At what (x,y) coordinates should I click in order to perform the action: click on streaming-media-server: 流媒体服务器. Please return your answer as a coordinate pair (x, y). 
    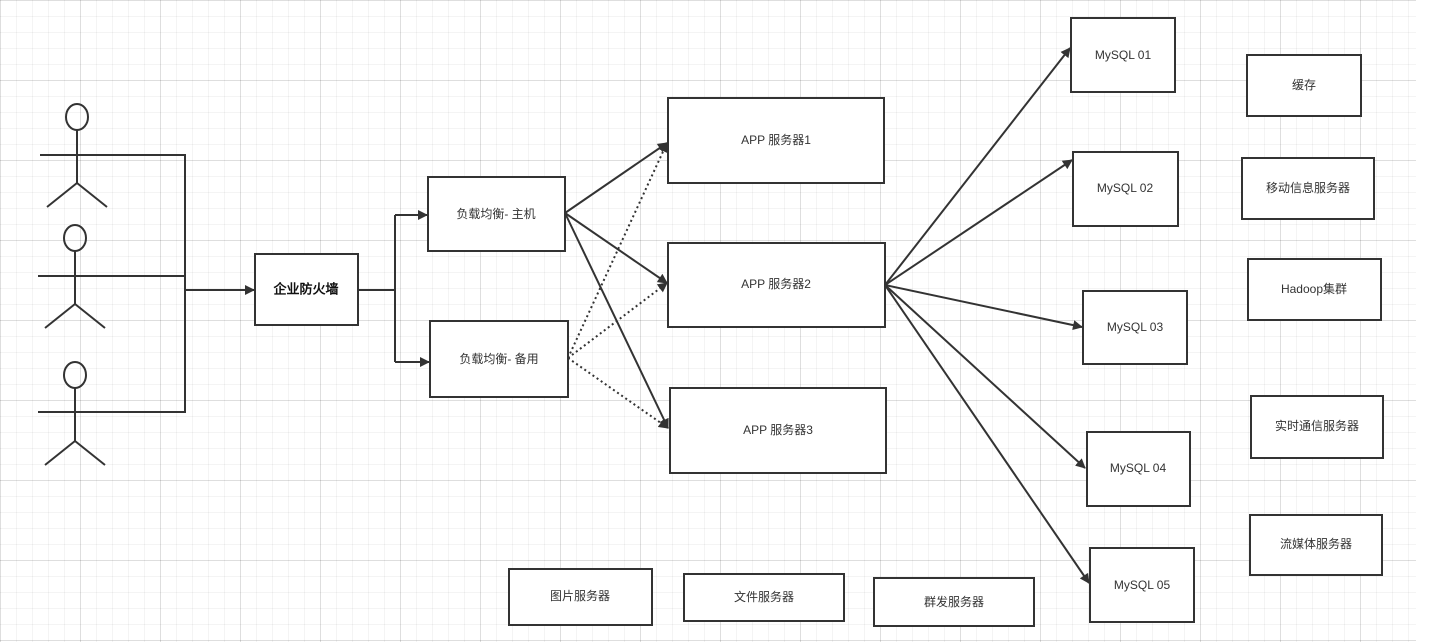
    Looking at the image, I should click on (1316, 545).